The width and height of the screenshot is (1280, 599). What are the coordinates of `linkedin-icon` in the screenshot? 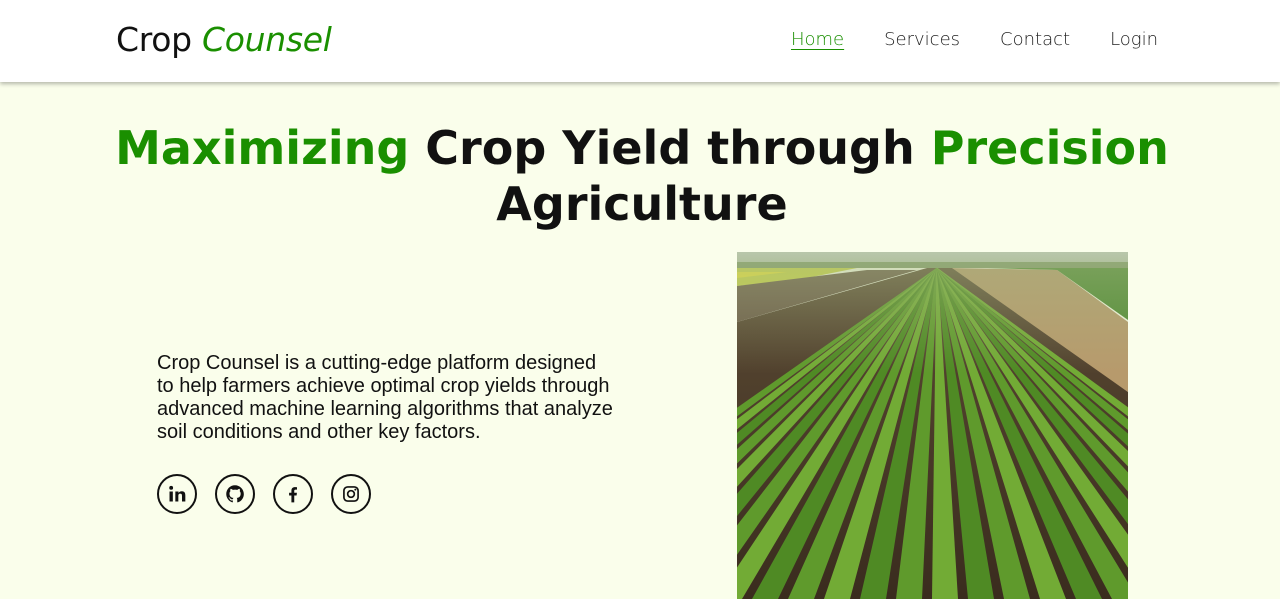 It's located at (177, 493).